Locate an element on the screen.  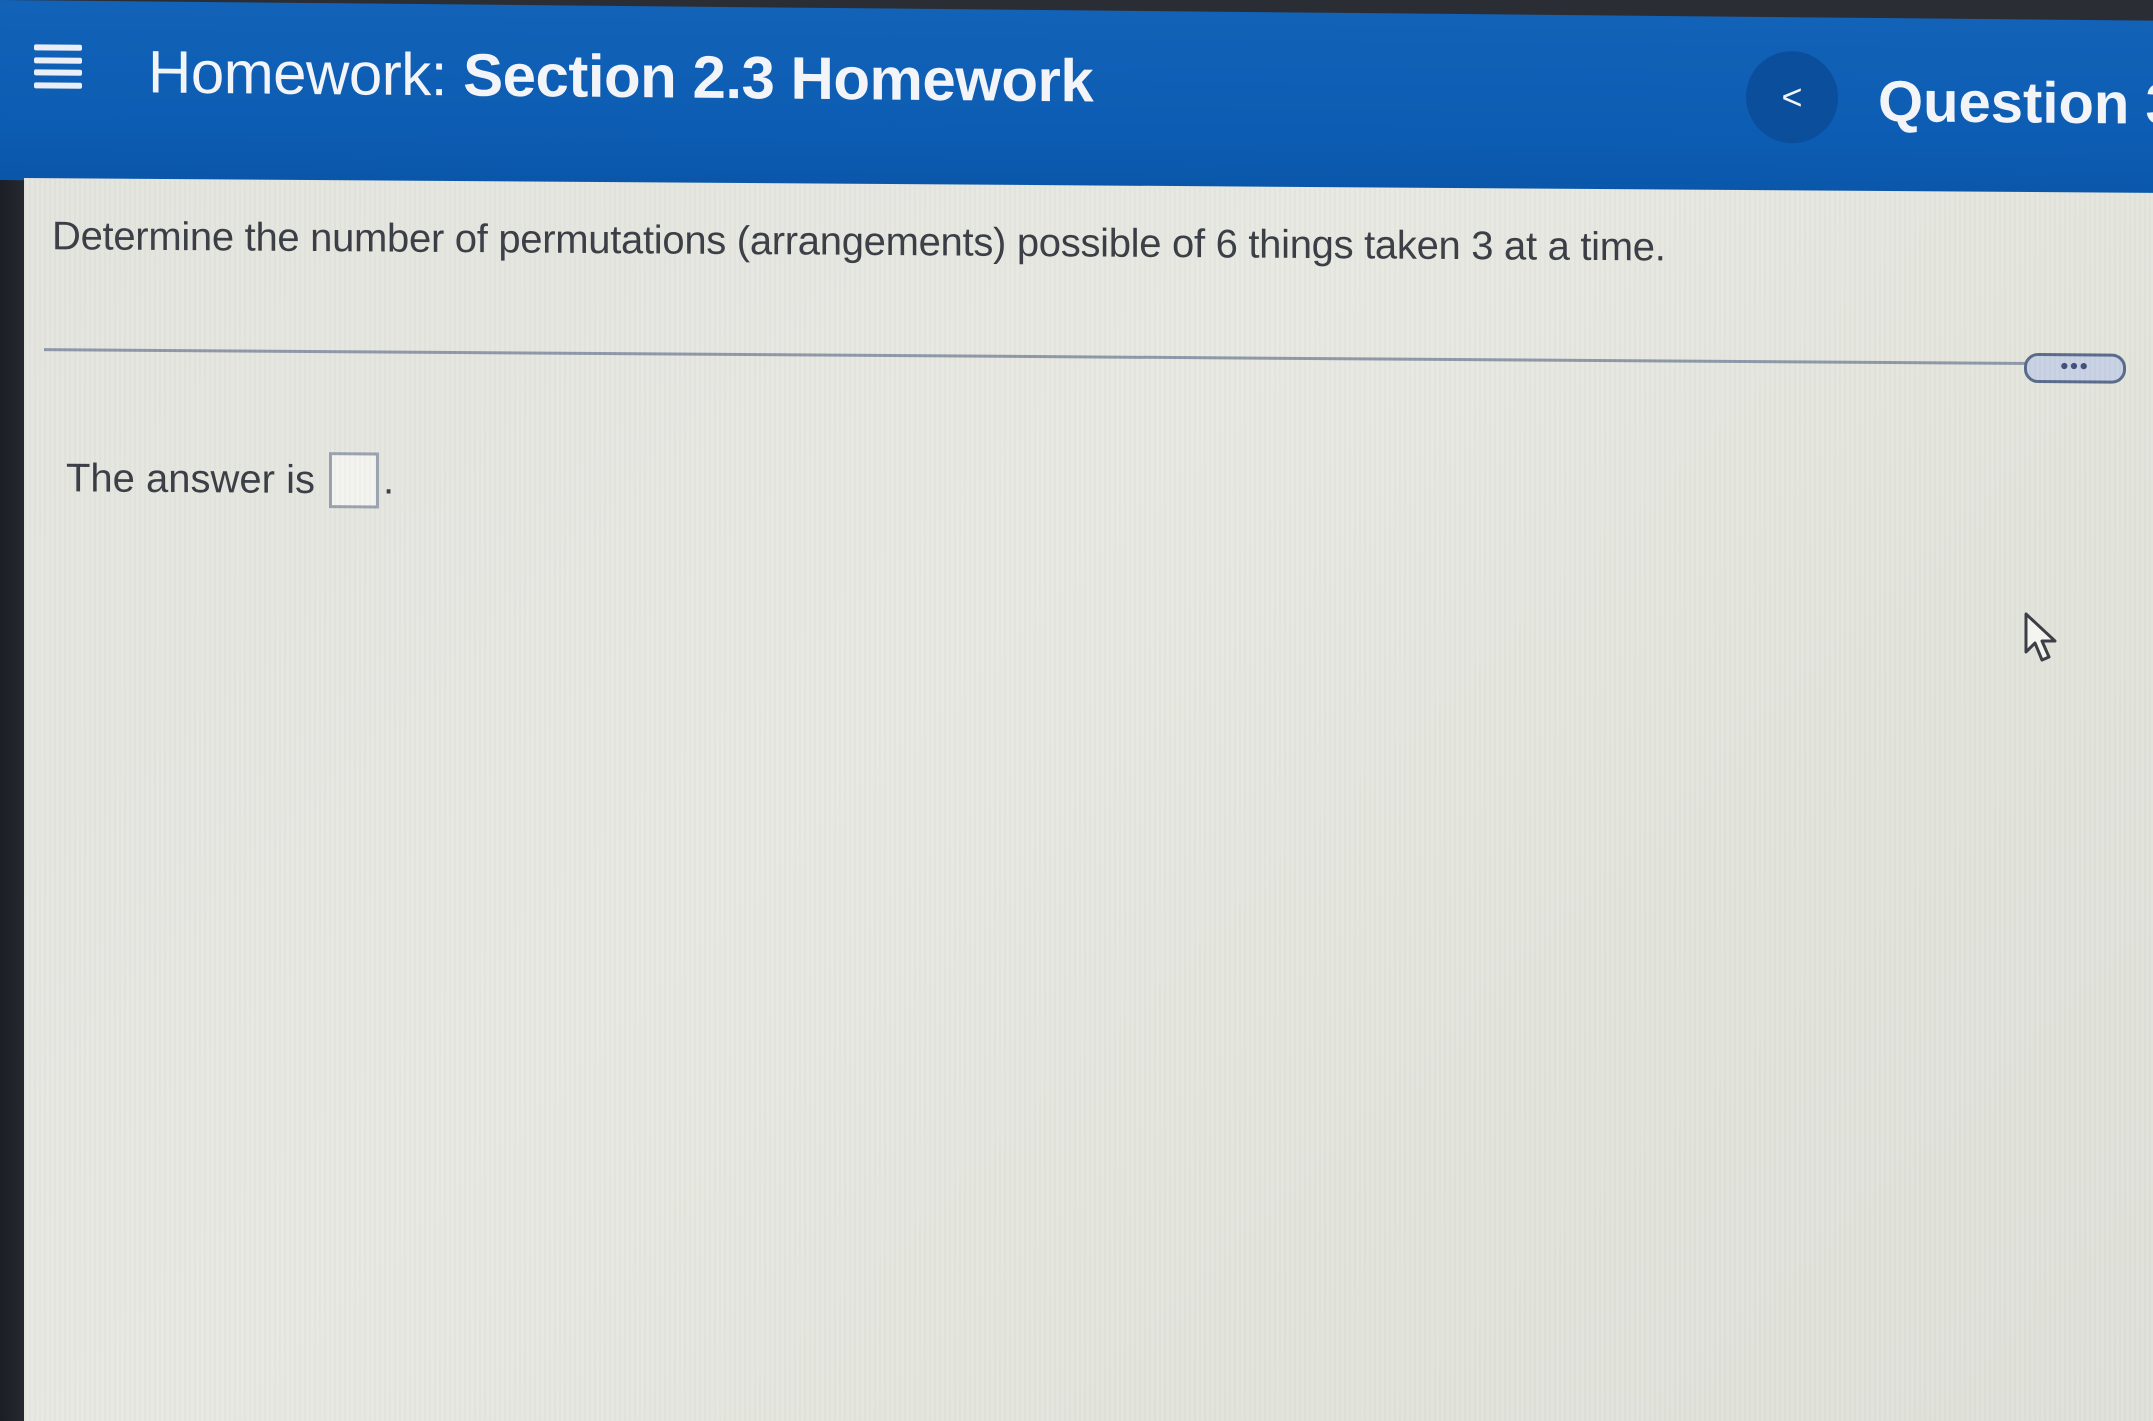
assignment-title: Homework: Section 2.3 Homework is located at coordinates (620, 76).